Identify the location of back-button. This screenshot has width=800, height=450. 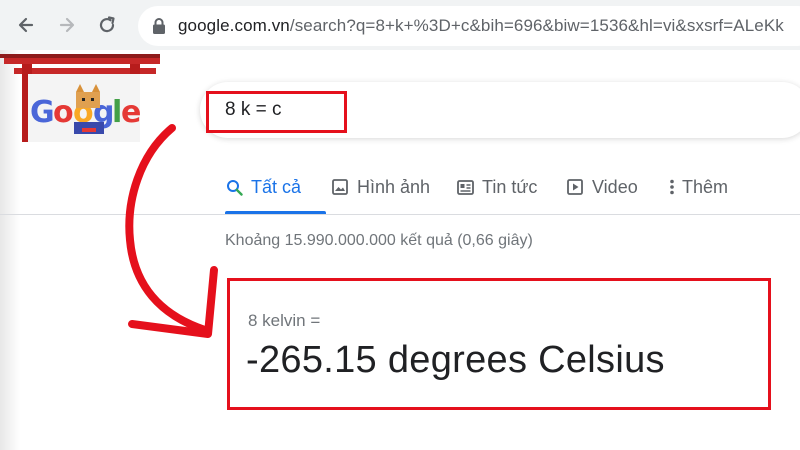
(26, 25).